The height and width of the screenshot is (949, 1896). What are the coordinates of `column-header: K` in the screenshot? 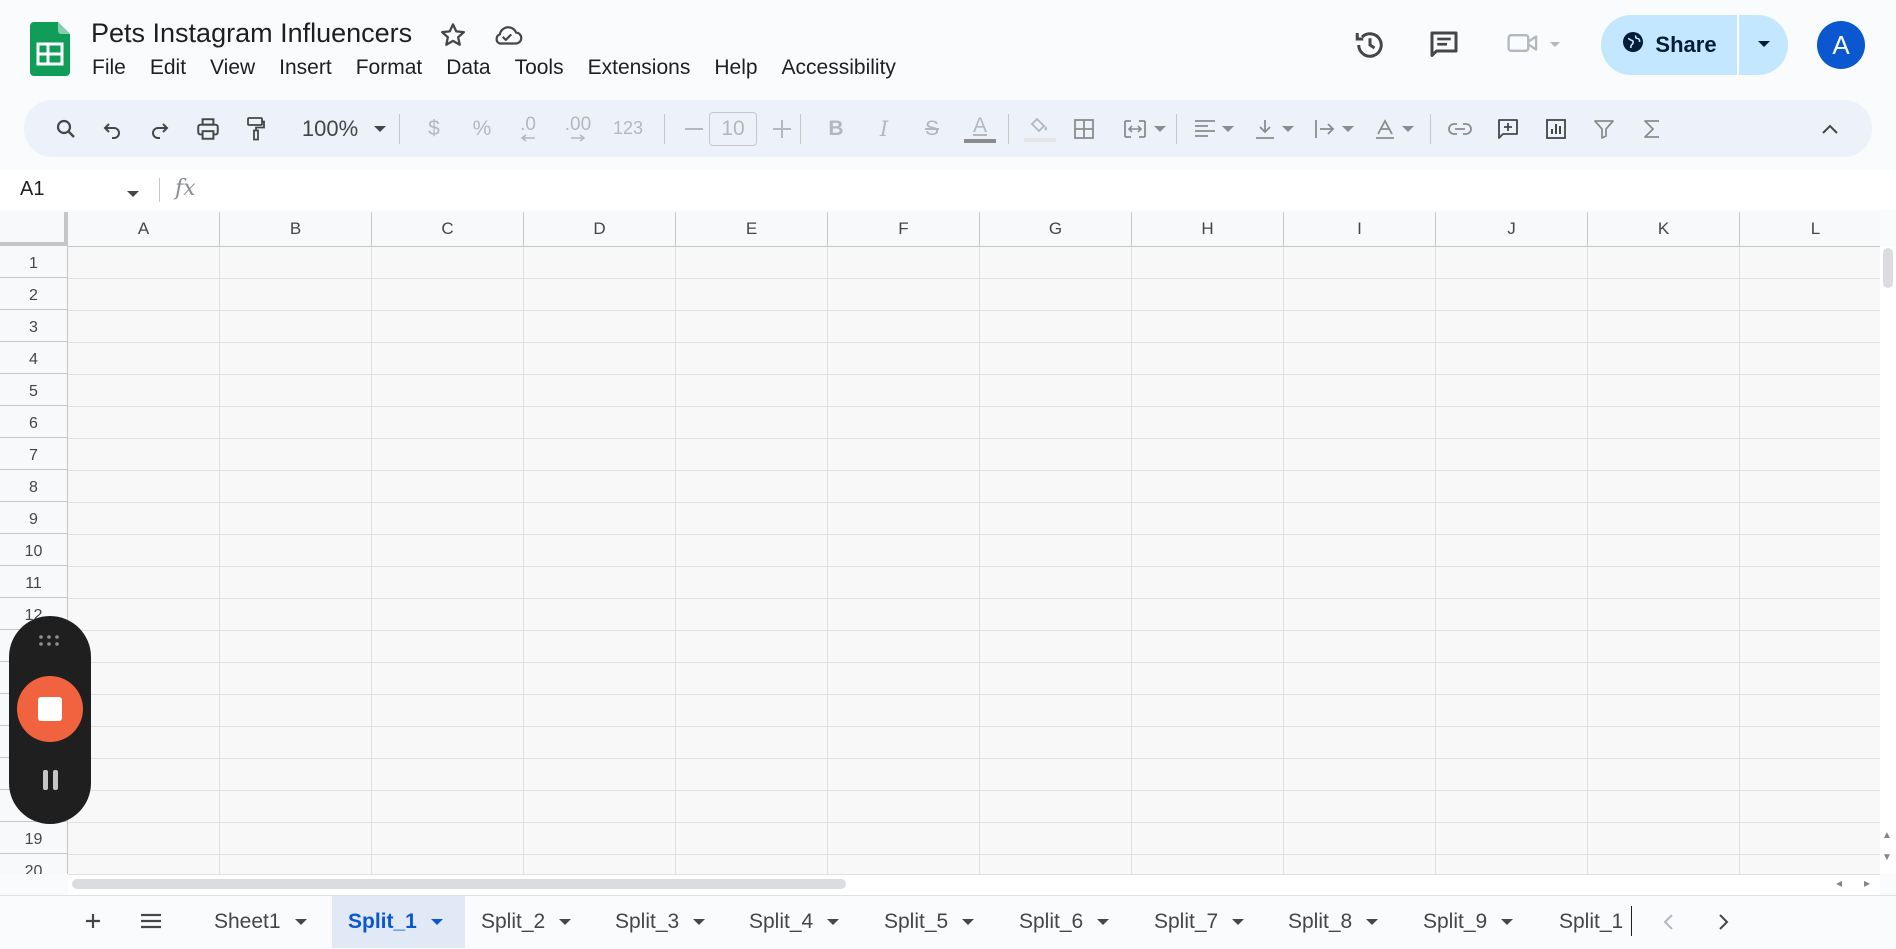 It's located at (1664, 229).